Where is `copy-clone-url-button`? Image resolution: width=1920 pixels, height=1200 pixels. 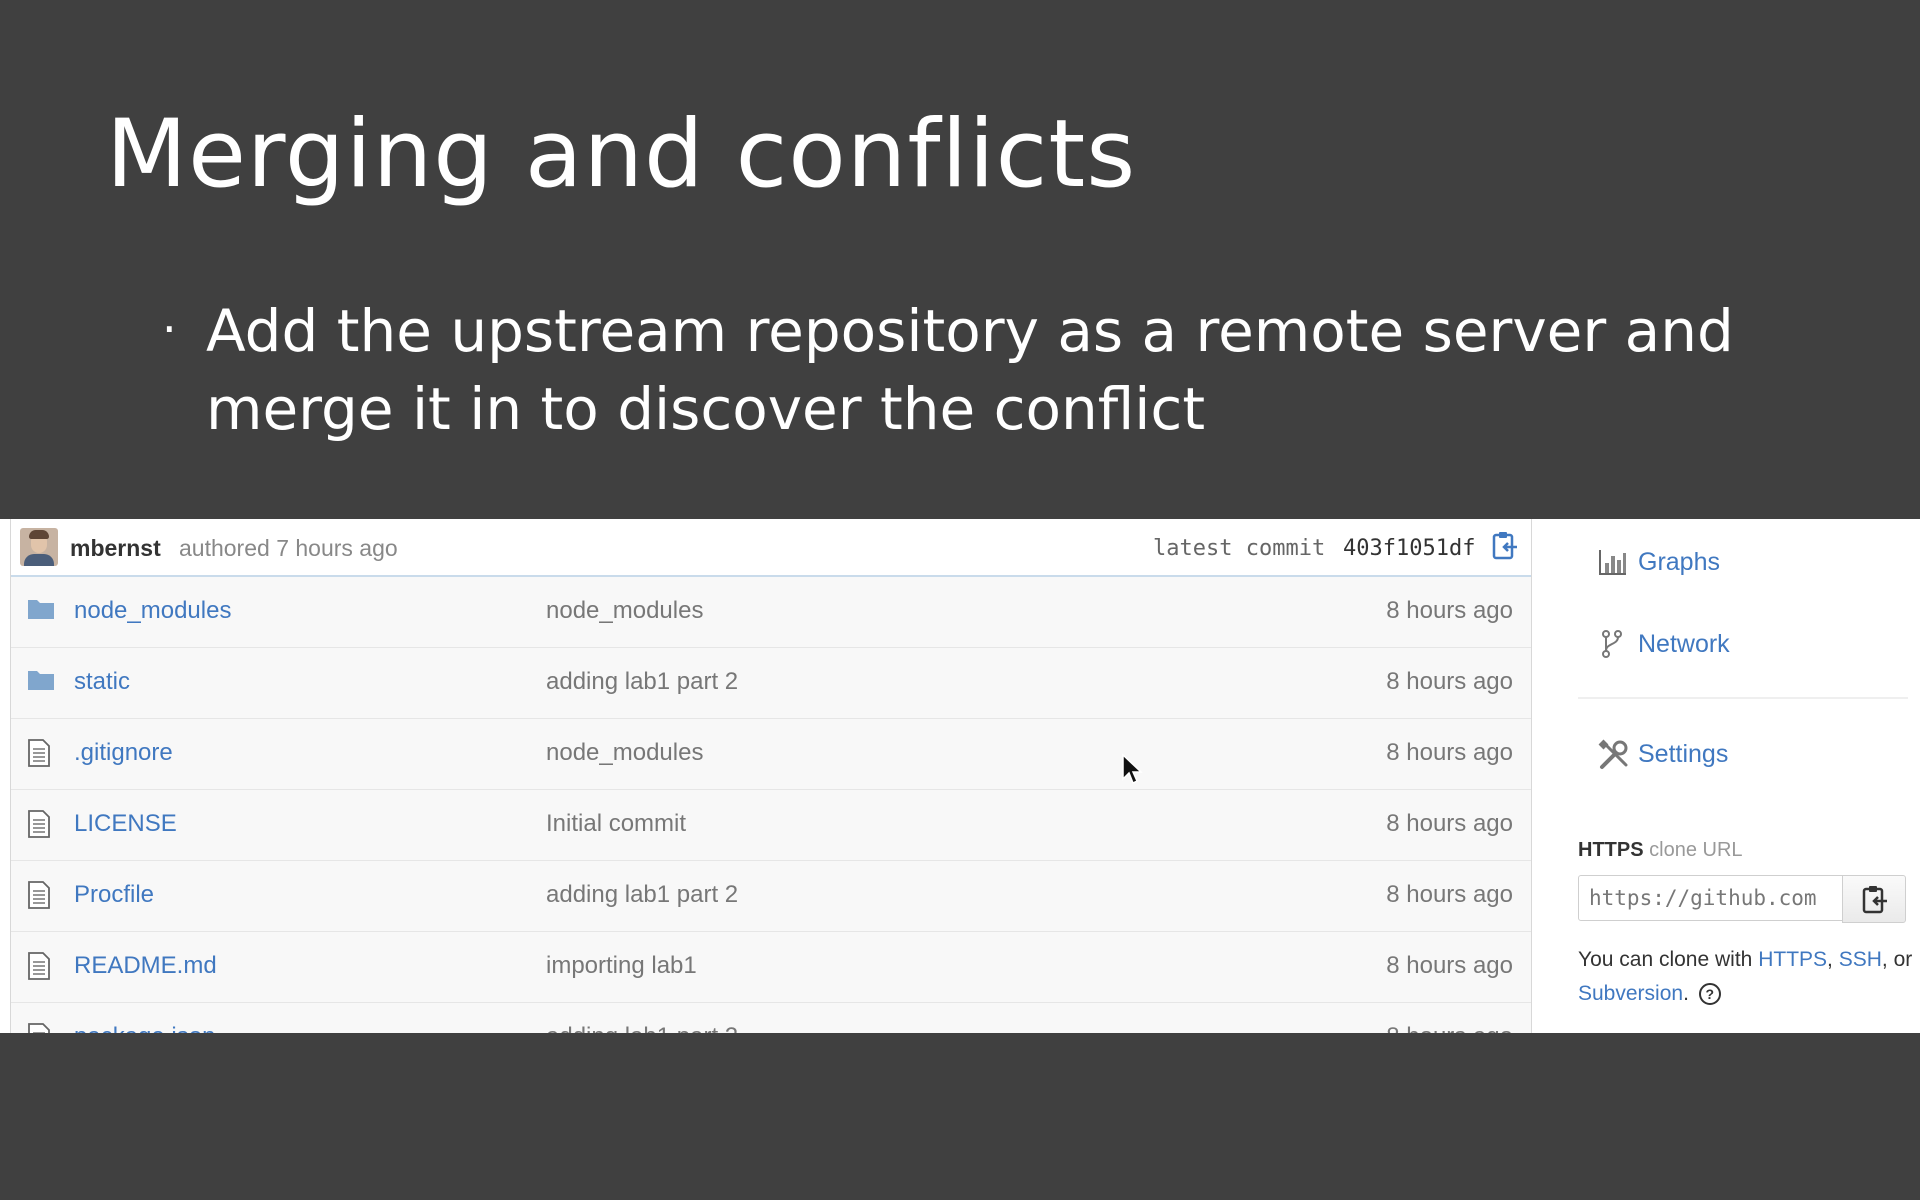
copy-clone-url-button is located at coordinates (1874, 899).